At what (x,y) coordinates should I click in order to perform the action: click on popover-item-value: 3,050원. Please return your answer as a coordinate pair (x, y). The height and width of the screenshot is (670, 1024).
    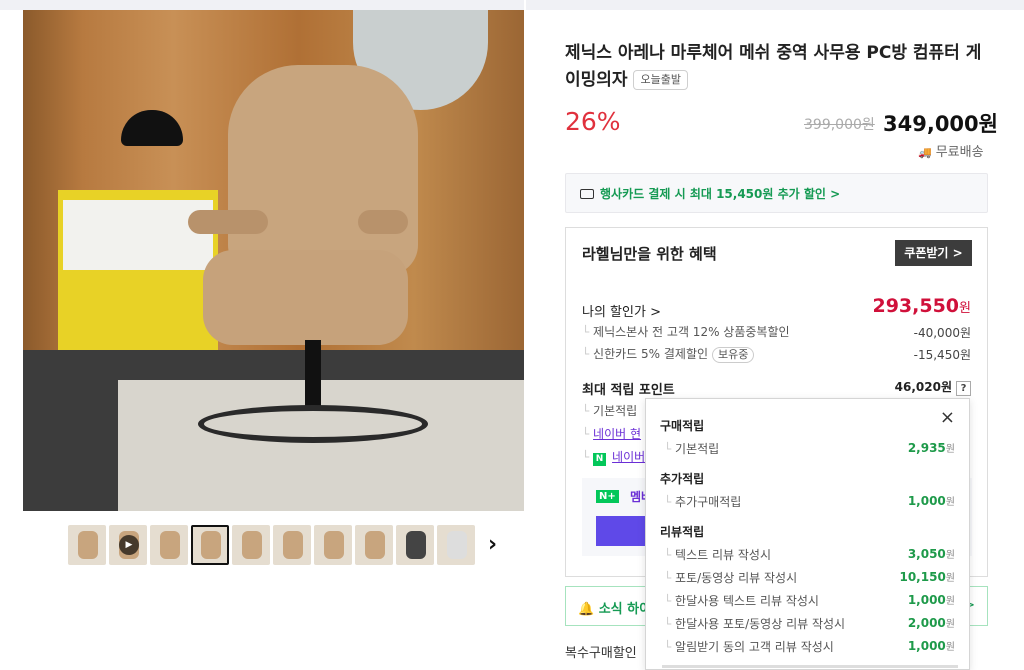
    Looking at the image, I should click on (931, 554).